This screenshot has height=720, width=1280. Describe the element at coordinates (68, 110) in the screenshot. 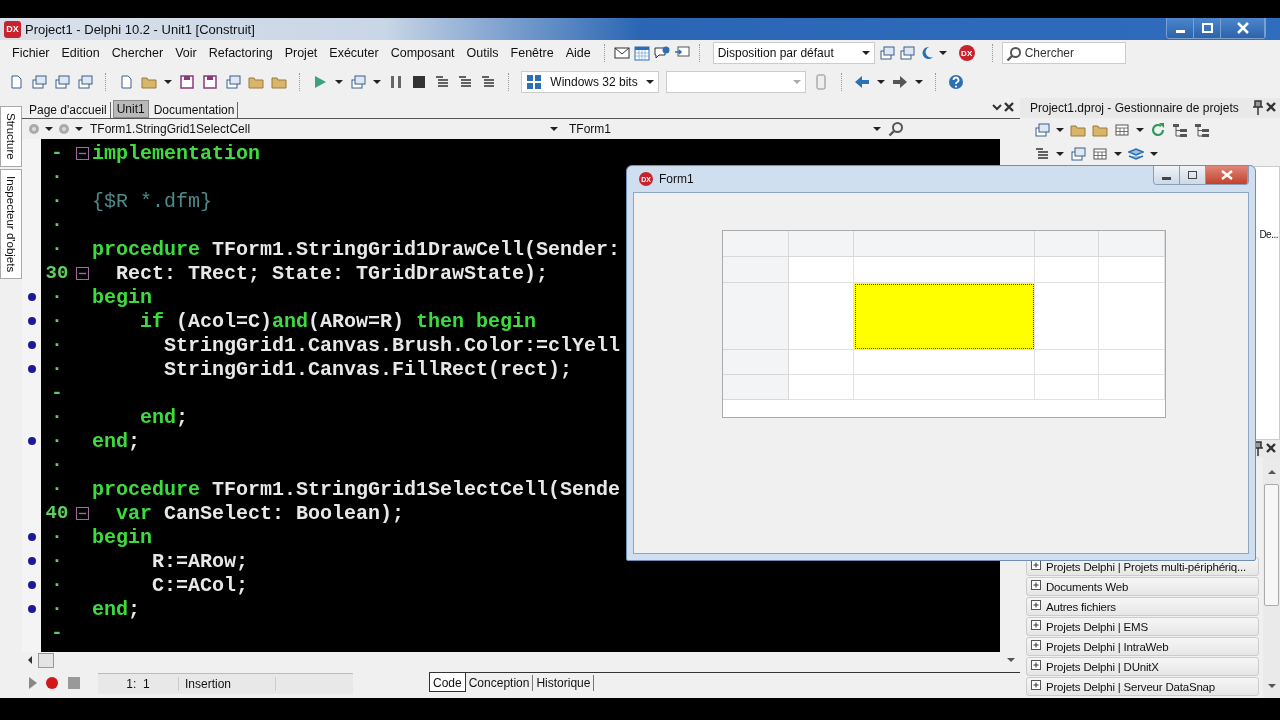

I see `editor-tab: Page d'accueil` at that location.